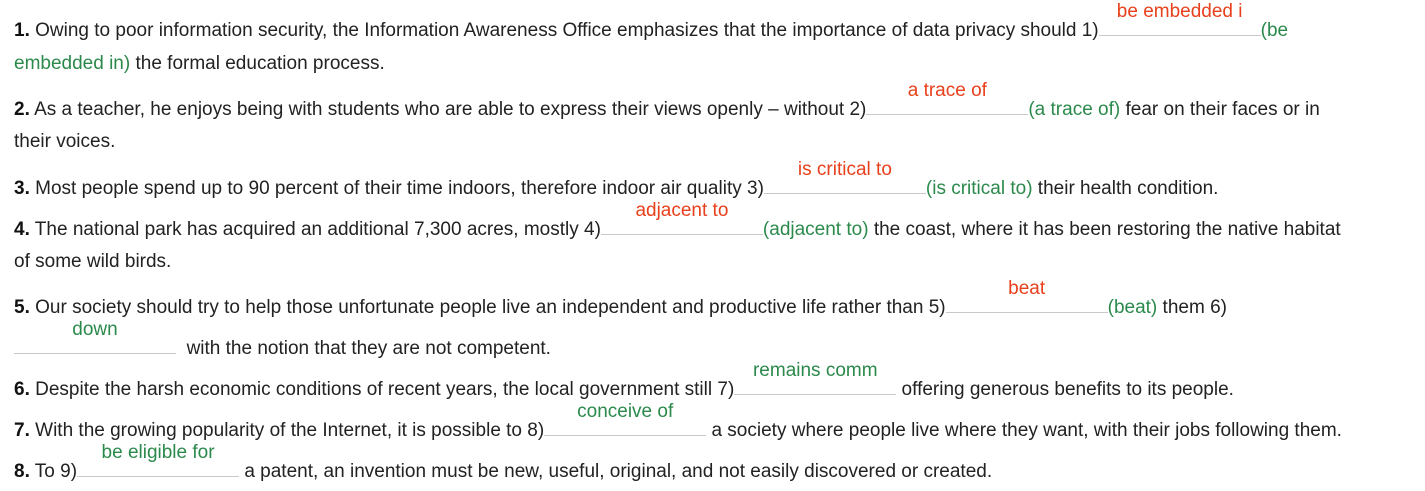 This screenshot has height=491, width=1425. I want to click on item-number: 1., so click(22, 30).